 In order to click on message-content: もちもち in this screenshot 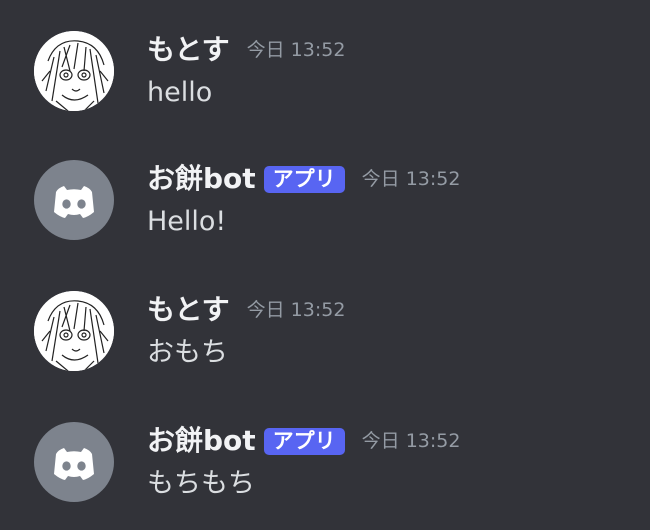, I will do `click(201, 483)`.